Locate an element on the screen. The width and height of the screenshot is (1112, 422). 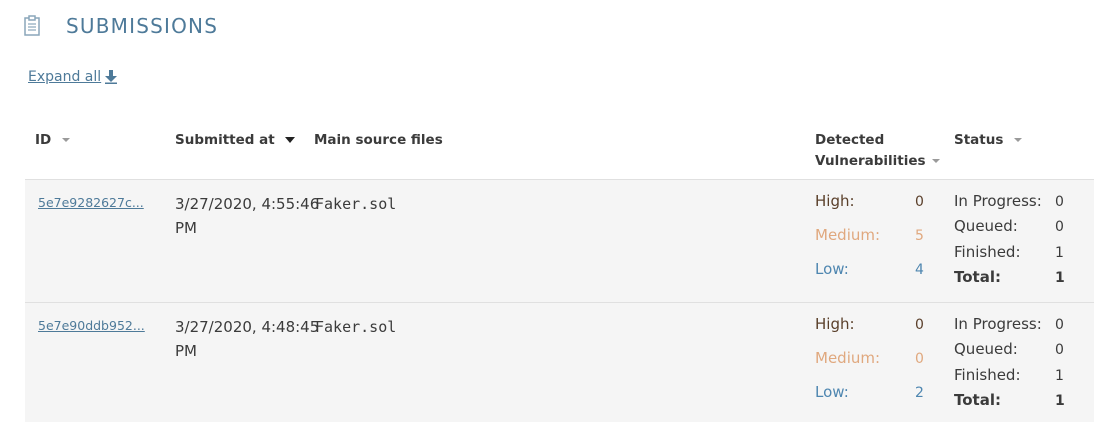
page-header: SUBMISSIONS is located at coordinates (120, 26).